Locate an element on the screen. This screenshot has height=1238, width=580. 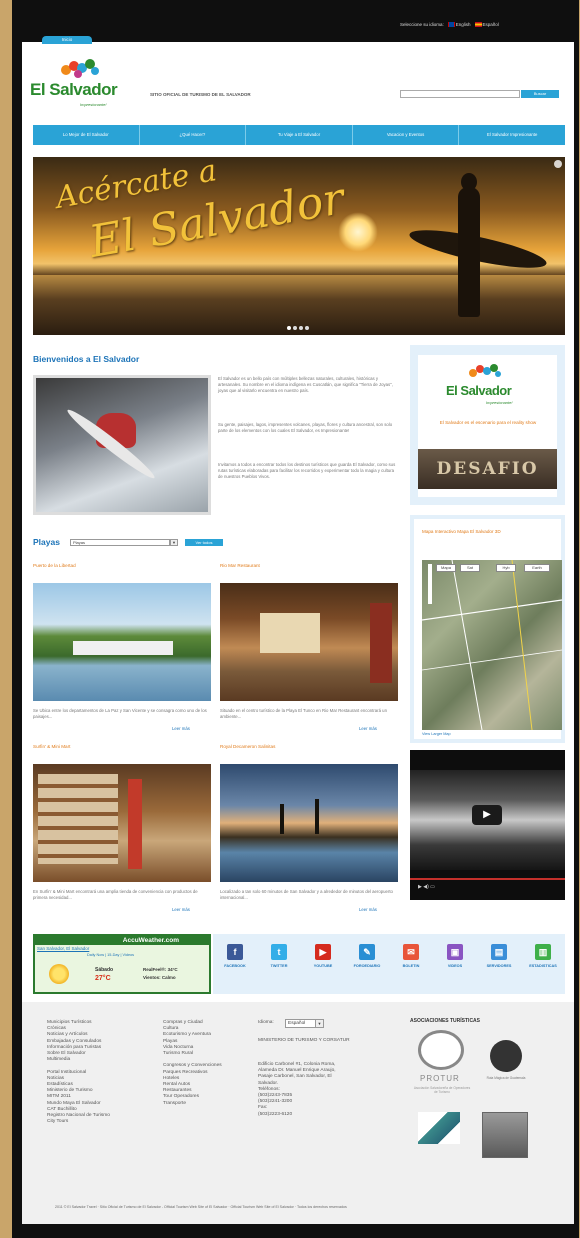
social-servidores: ▤ SERVIDORES is located at coordinates (499, 969).